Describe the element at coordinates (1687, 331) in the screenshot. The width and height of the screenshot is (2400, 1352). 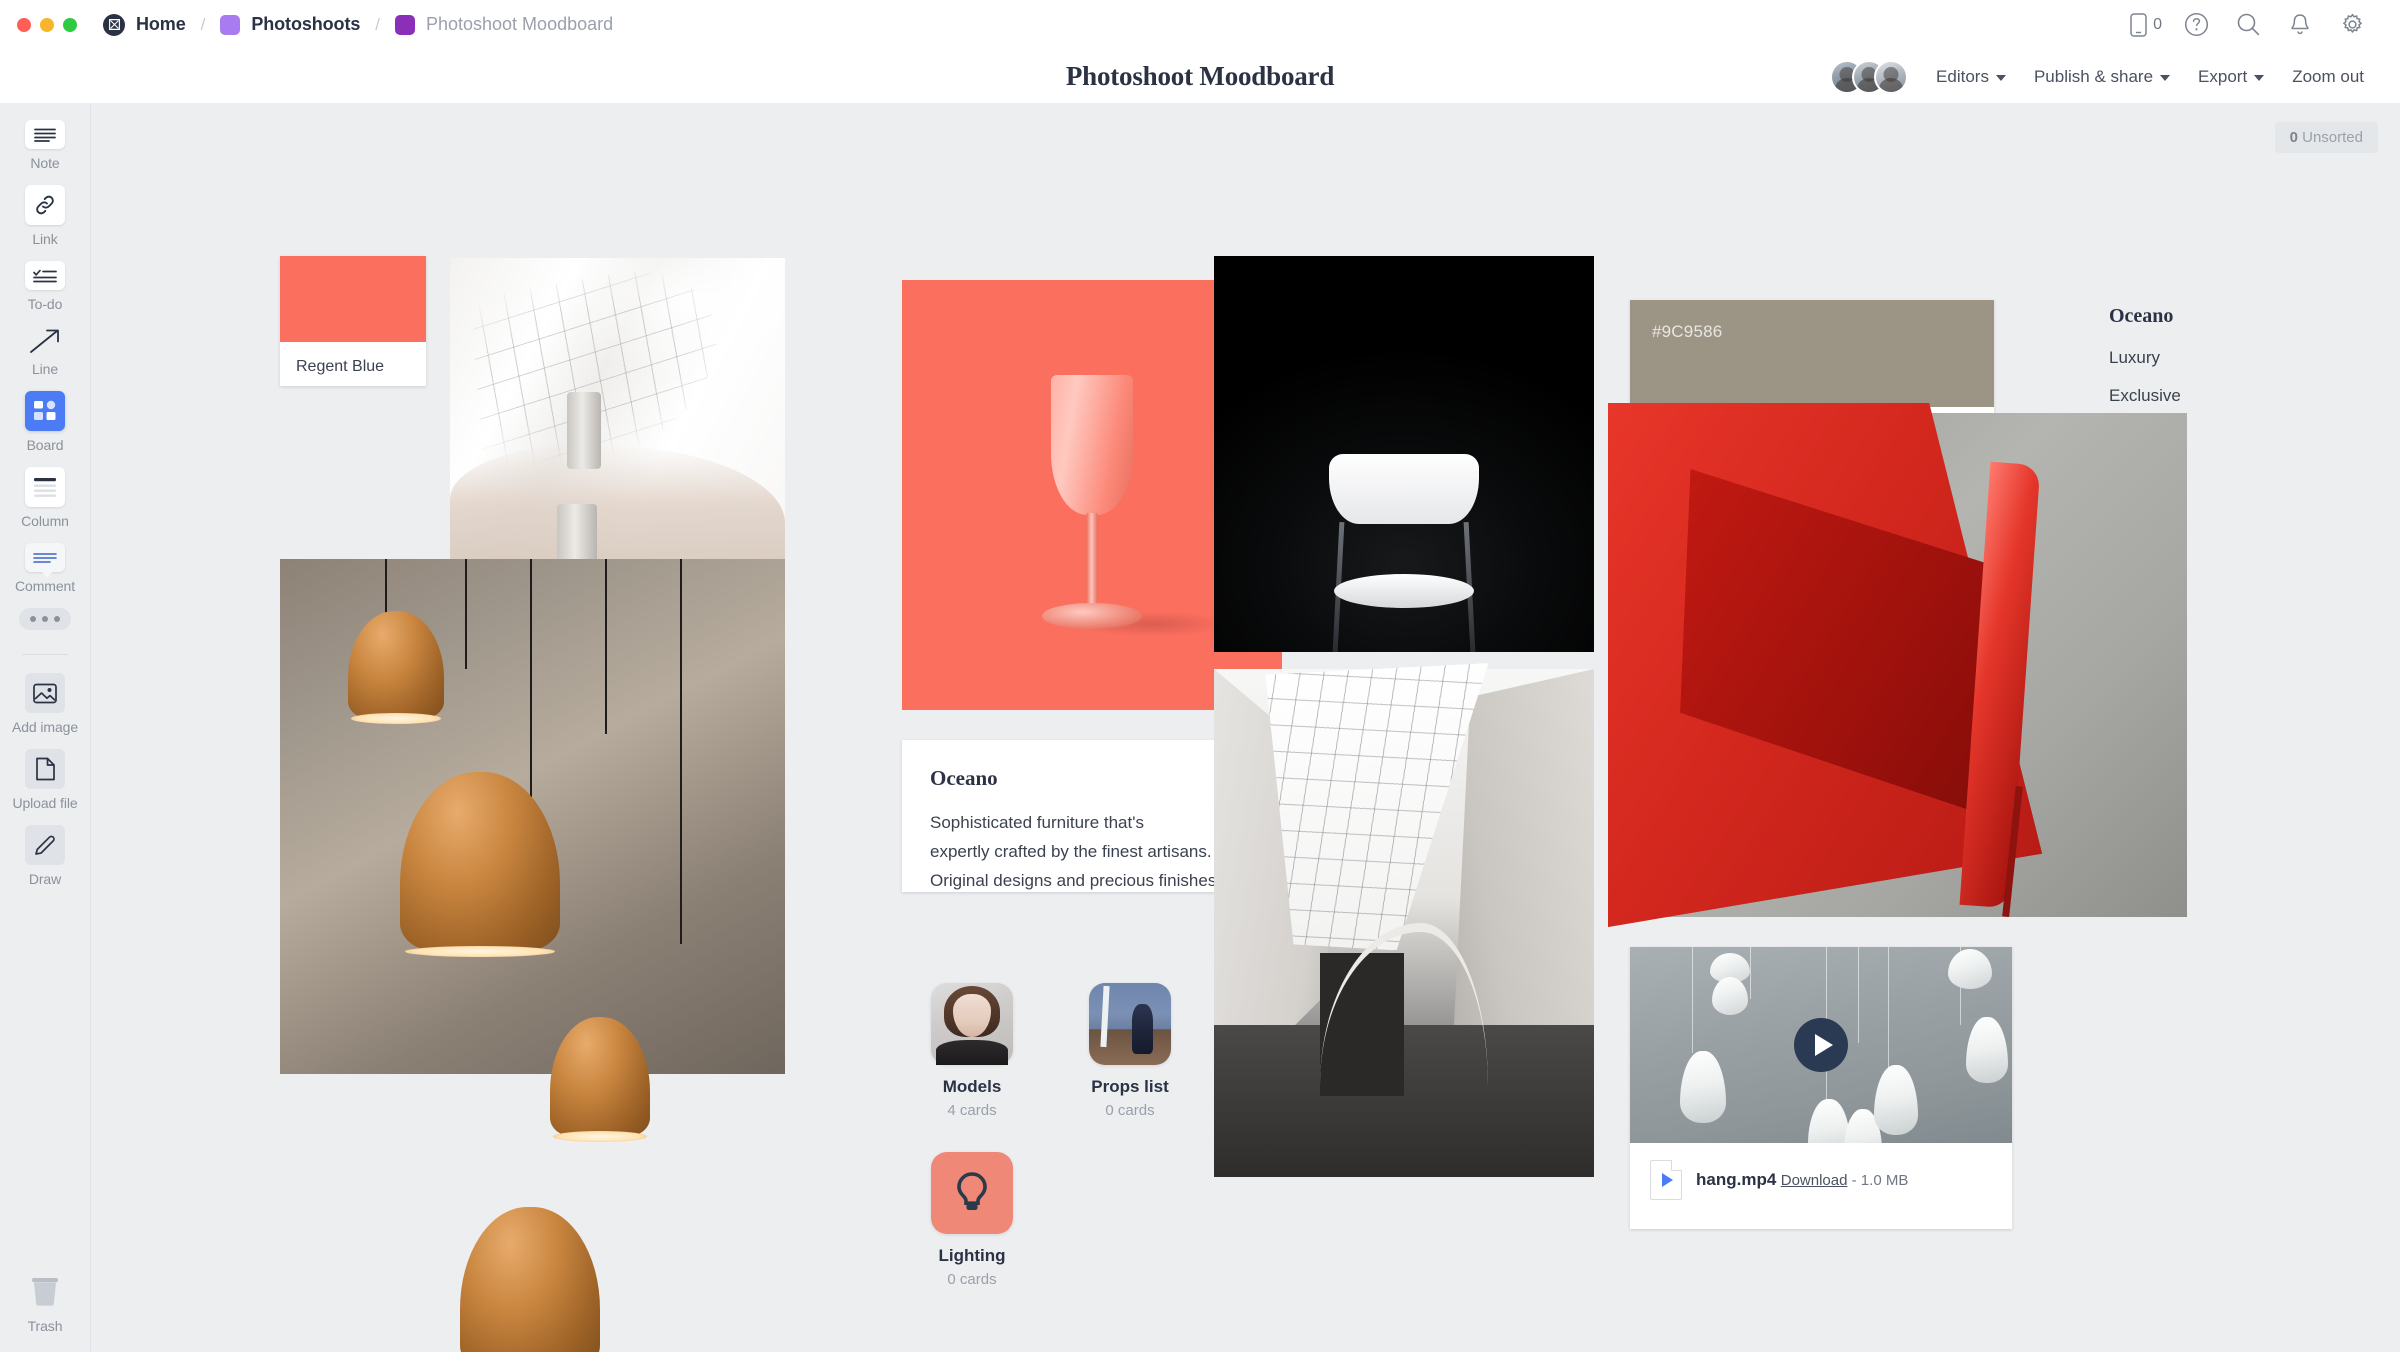
I see `color-swatch-hex: #9C9586` at that location.